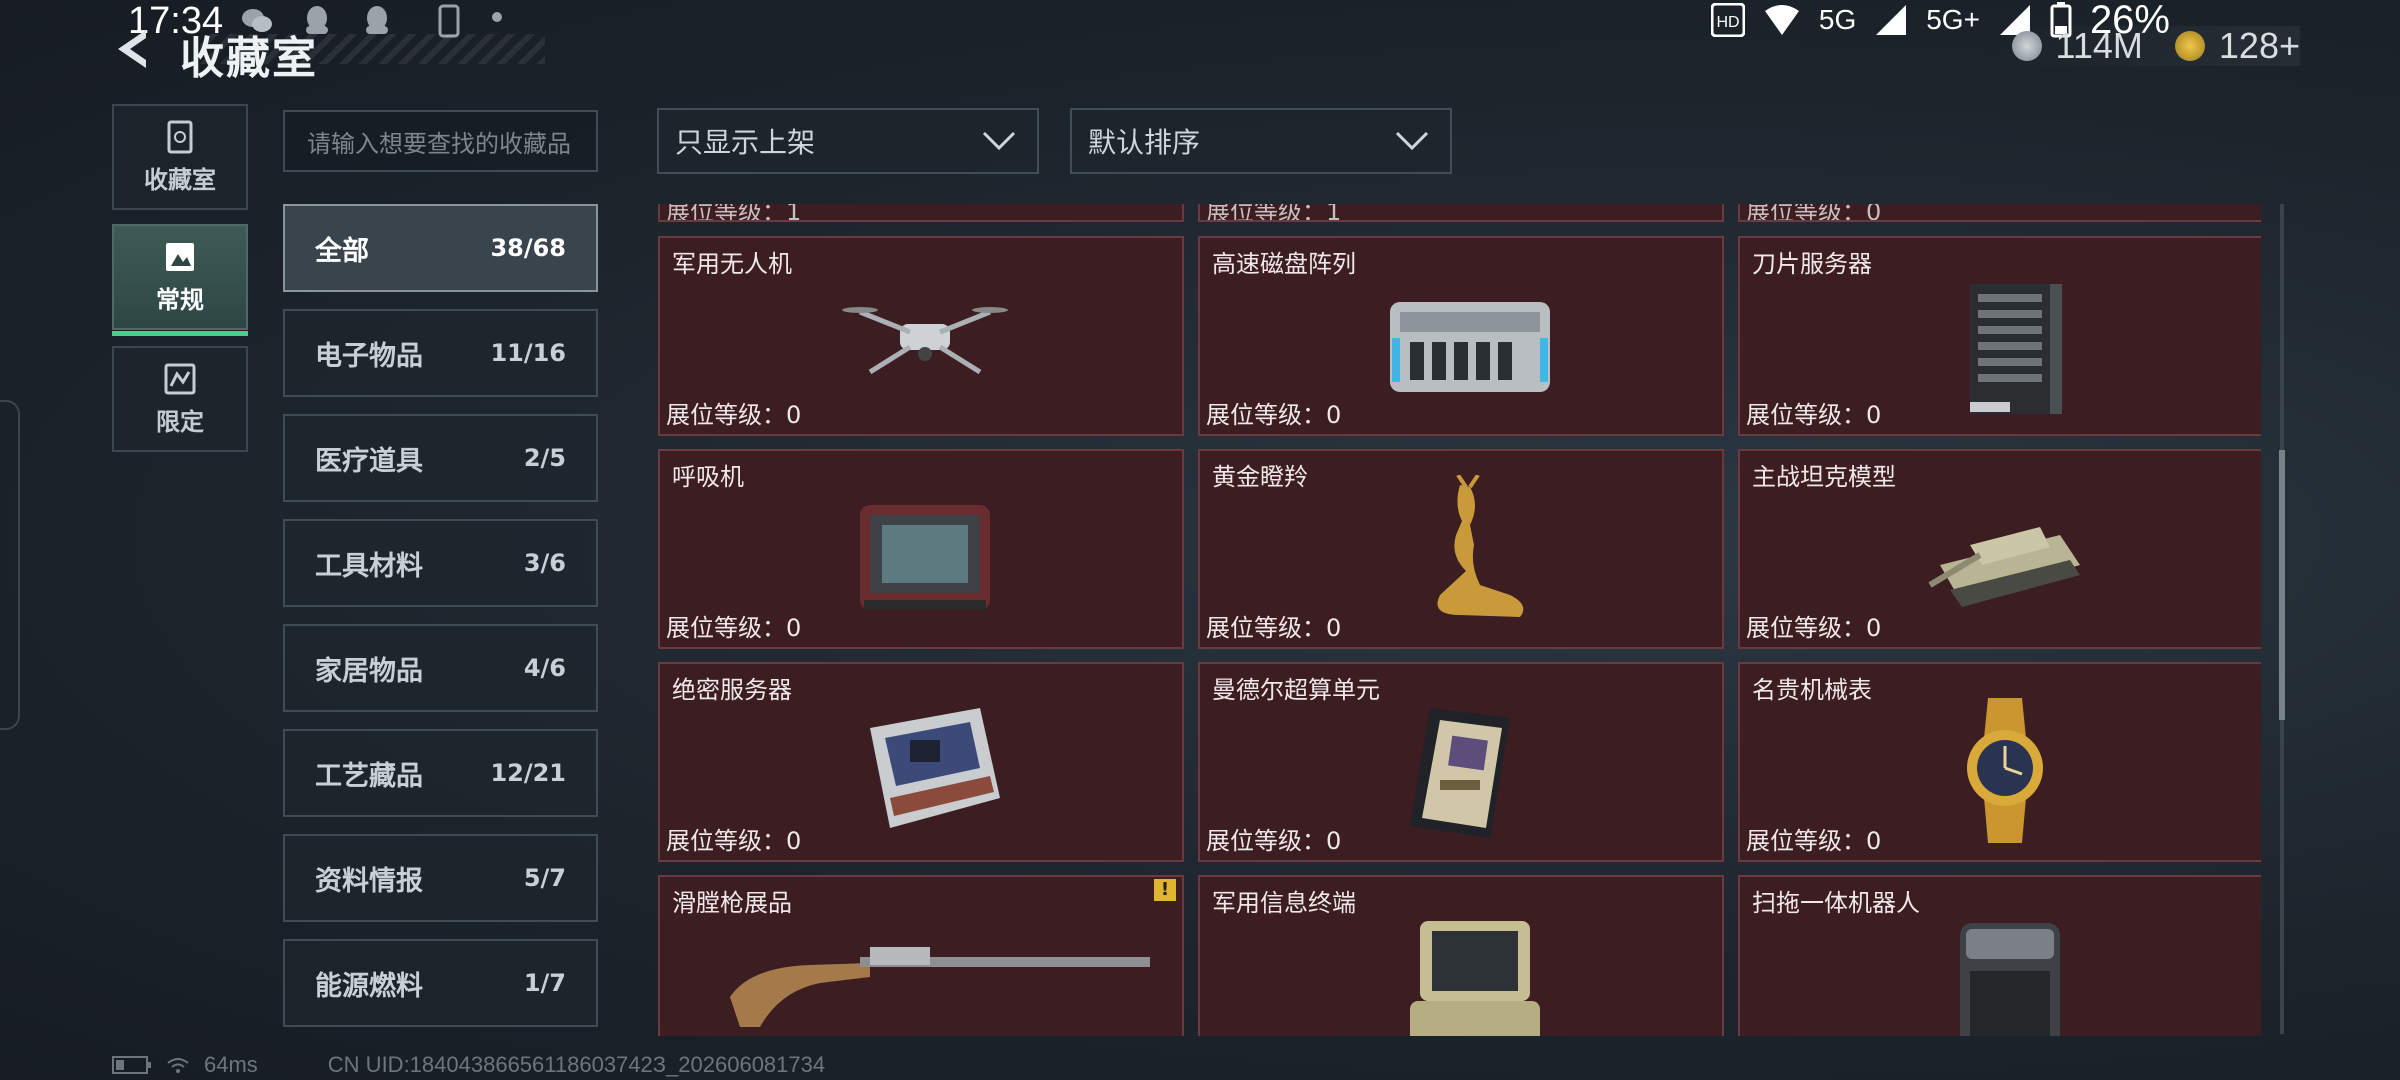 The width and height of the screenshot is (2400, 1080). I want to click on category-name: 资料情报, so click(369, 881).